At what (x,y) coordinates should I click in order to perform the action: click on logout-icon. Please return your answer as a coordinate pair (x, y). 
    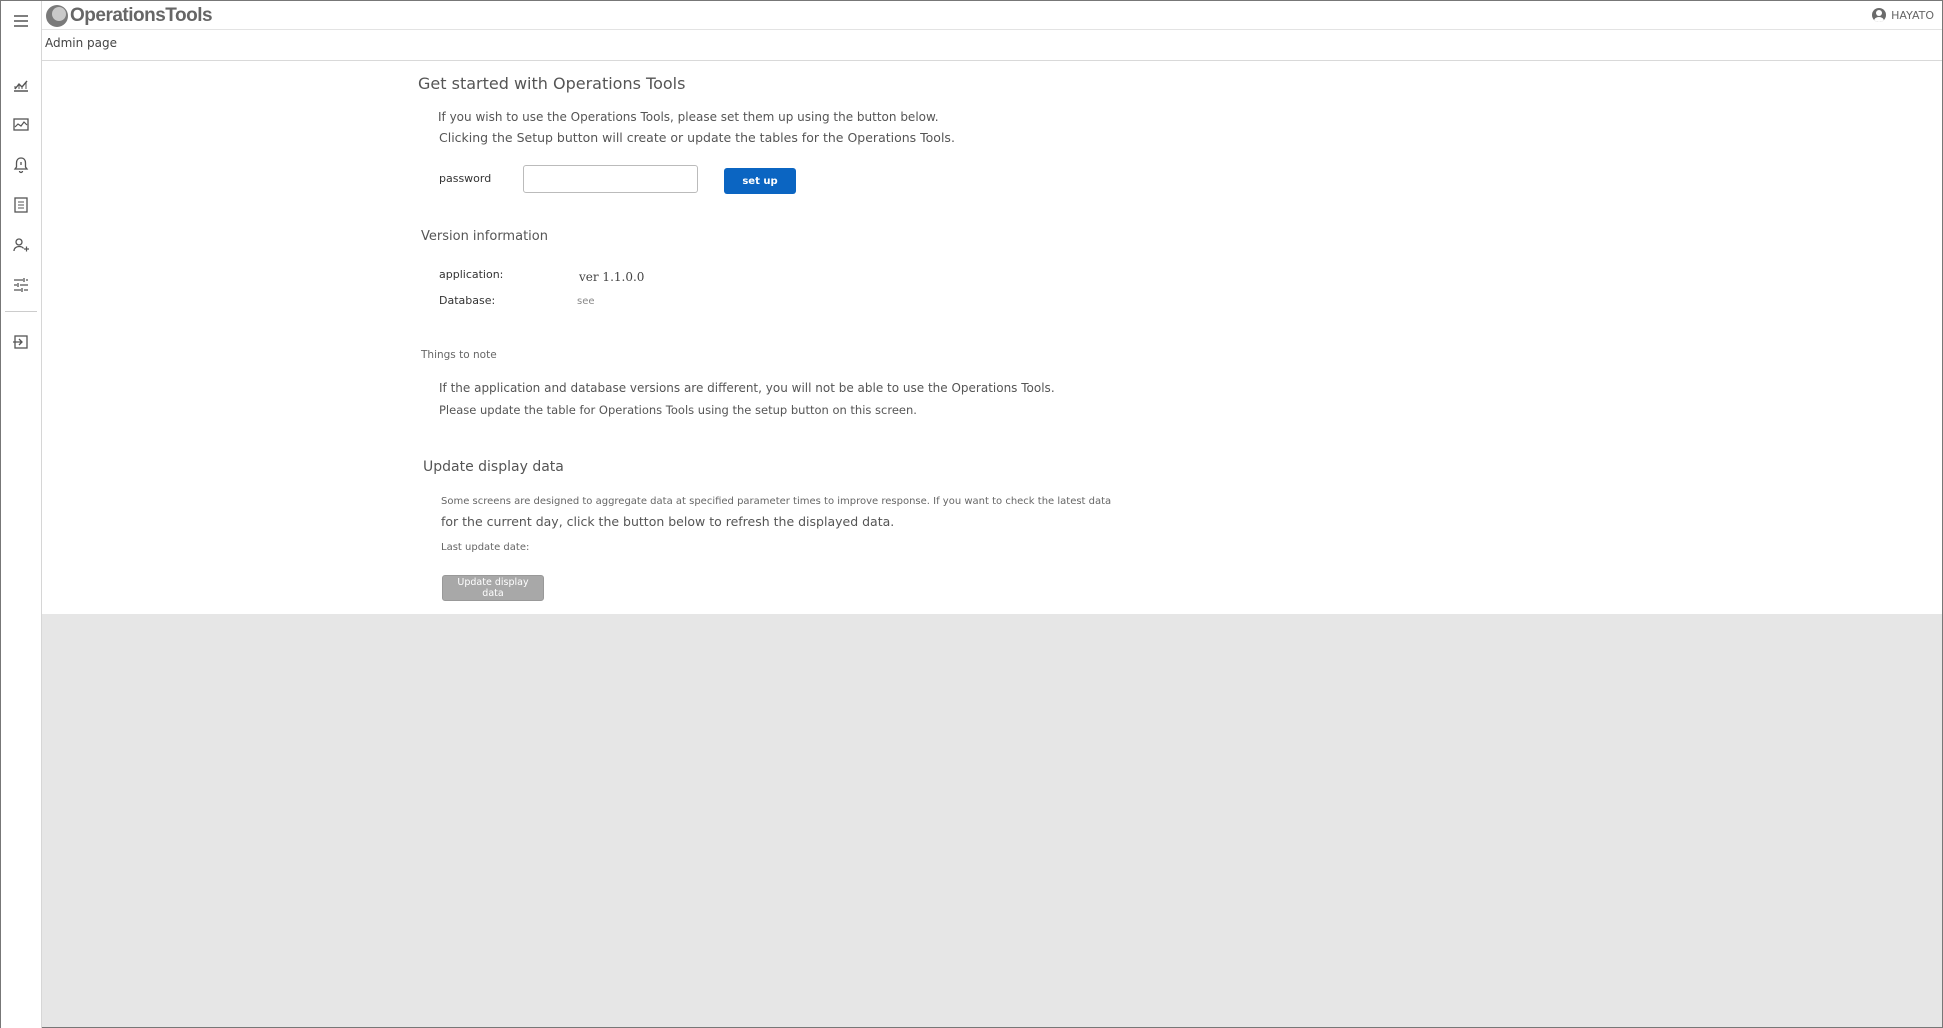
    Looking at the image, I should click on (21, 342).